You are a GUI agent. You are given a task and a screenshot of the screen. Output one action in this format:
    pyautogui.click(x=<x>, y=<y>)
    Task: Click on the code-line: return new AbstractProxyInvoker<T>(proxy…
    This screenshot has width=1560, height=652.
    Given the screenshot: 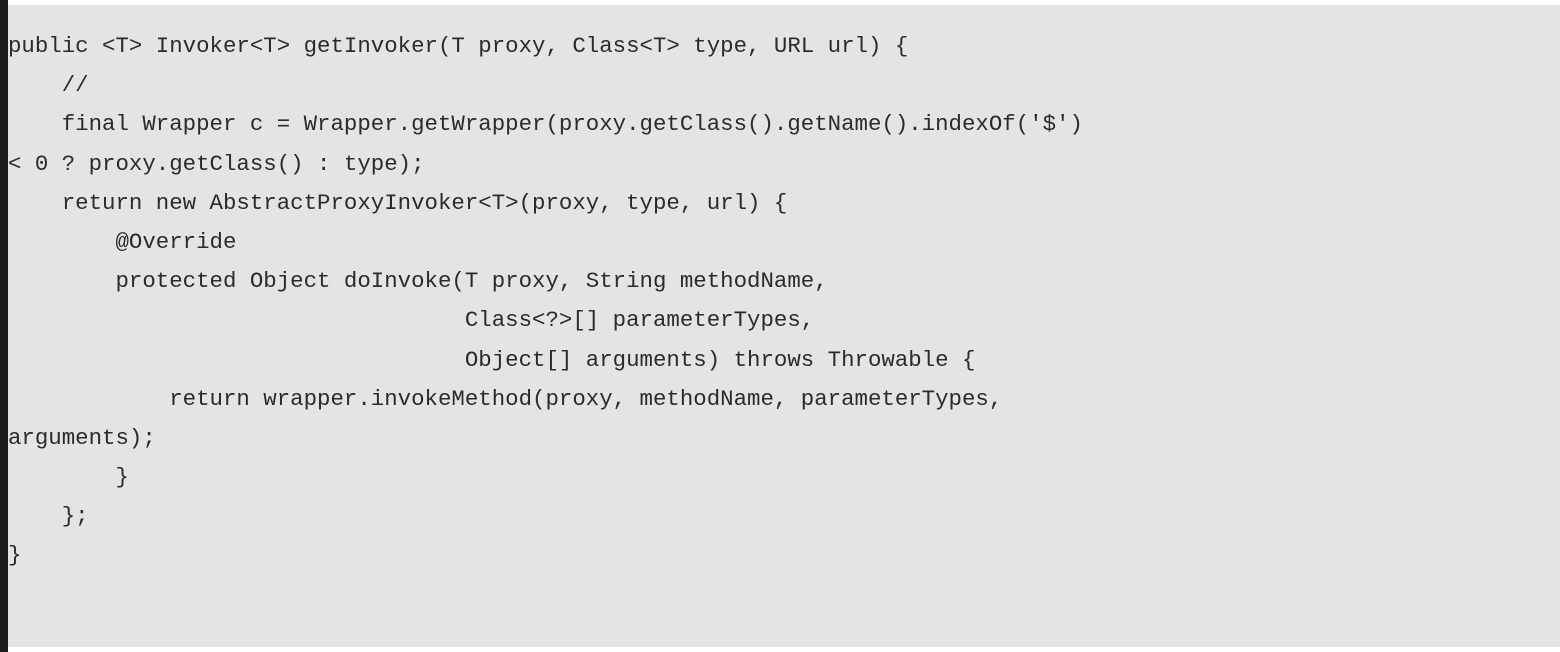 What is the action you would take?
    pyautogui.click(x=398, y=202)
    